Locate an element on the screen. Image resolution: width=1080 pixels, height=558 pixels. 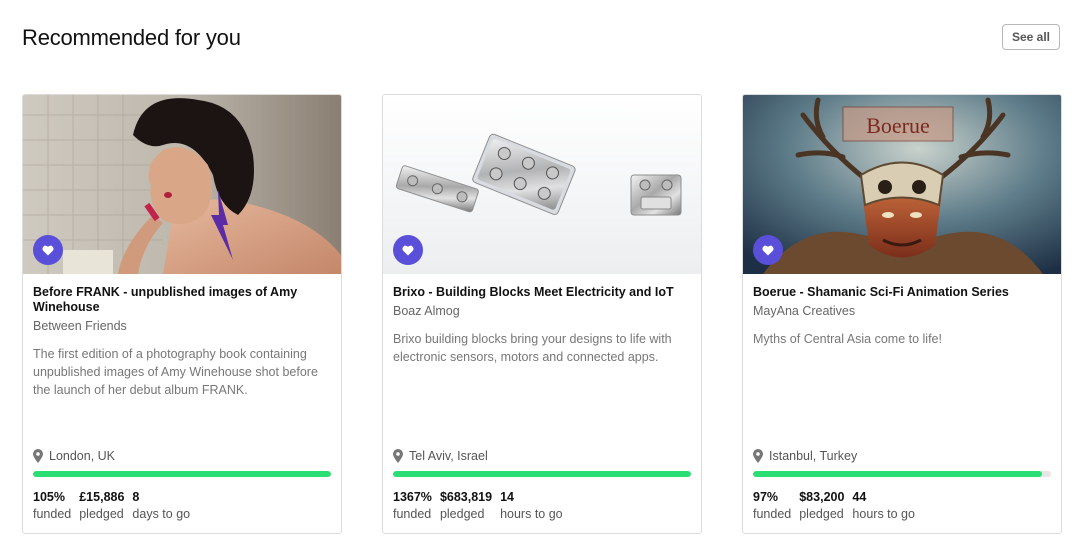
location-label: London, UK is located at coordinates (82, 456).